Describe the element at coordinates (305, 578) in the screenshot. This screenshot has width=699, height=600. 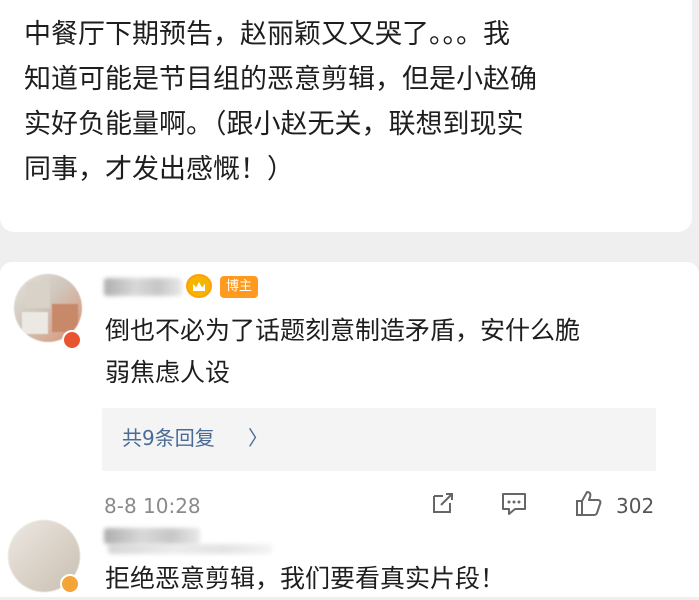
I see `comment-line: 拒绝恶意剪辑，我们要看真实片段！` at that location.